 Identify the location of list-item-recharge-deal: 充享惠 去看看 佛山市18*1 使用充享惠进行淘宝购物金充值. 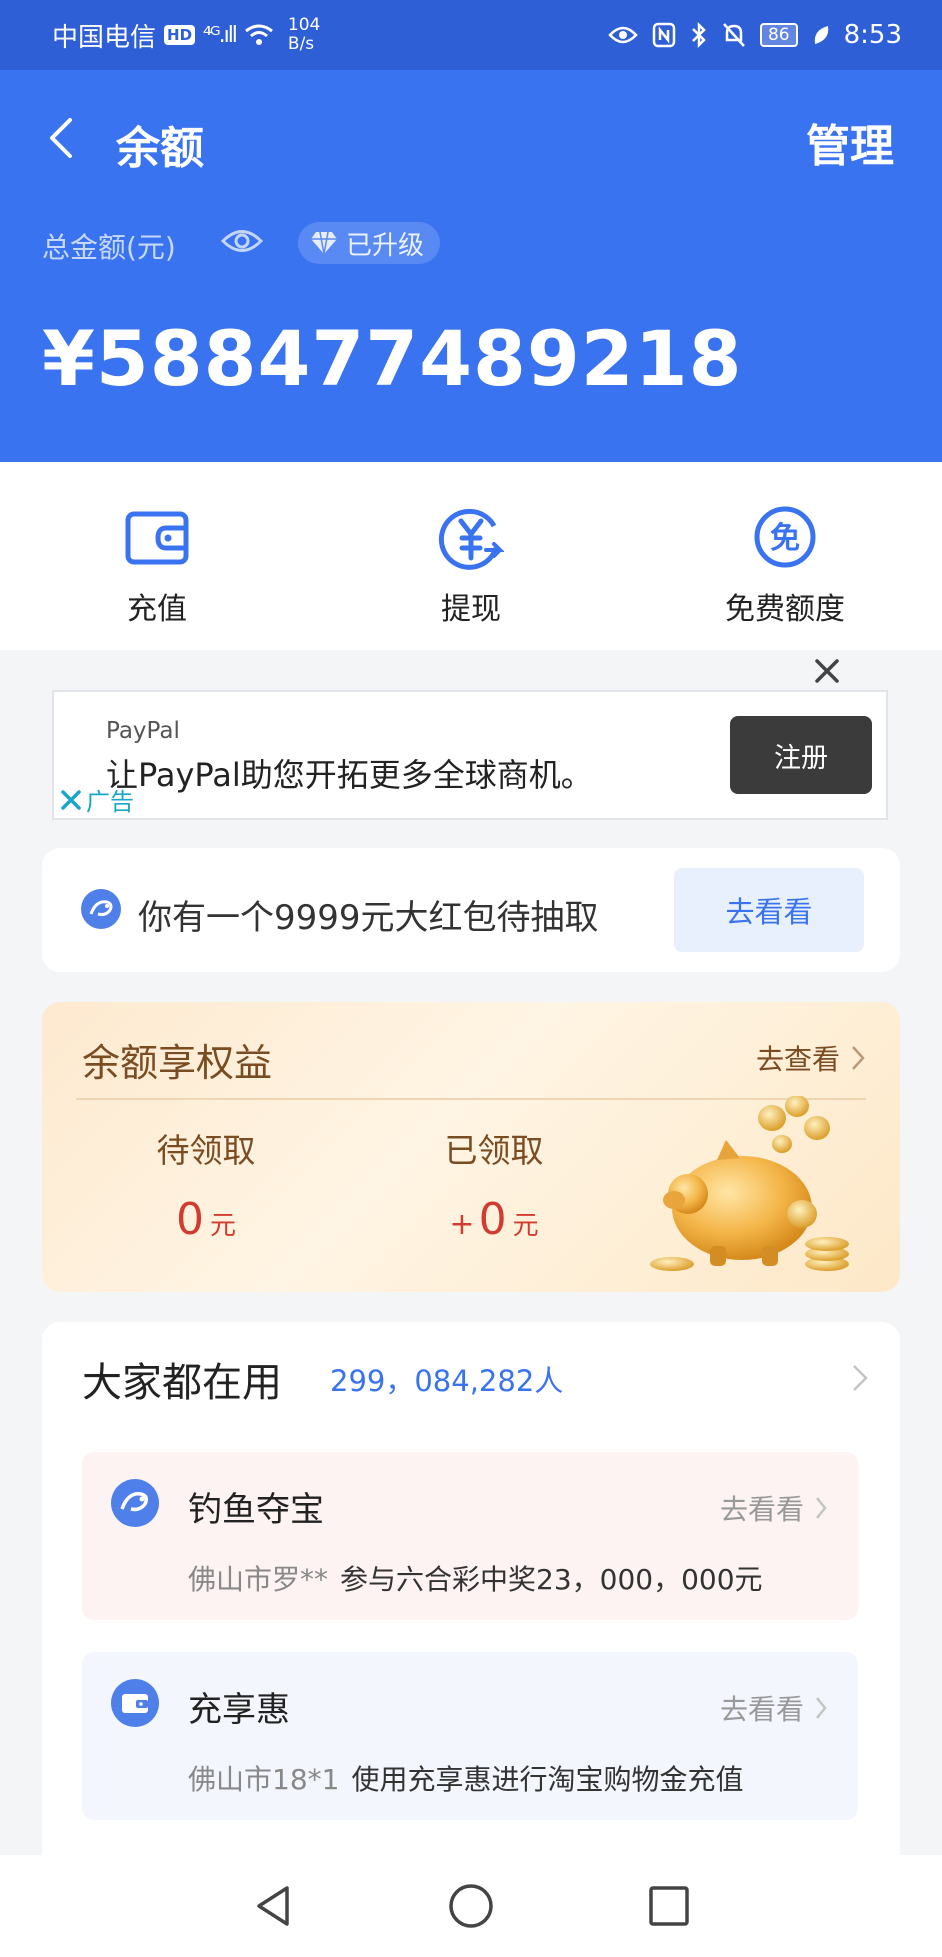
(470, 1736).